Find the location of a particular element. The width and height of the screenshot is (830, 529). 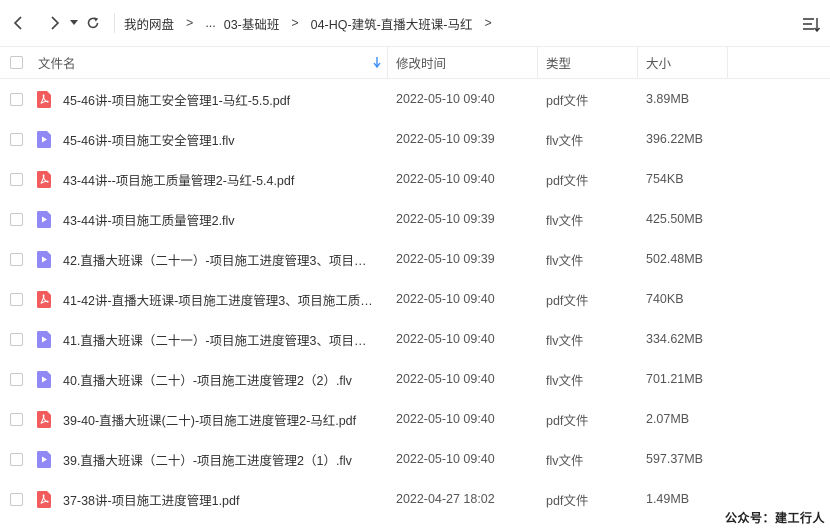

chevron-right-icon is located at coordinates (55, 23).